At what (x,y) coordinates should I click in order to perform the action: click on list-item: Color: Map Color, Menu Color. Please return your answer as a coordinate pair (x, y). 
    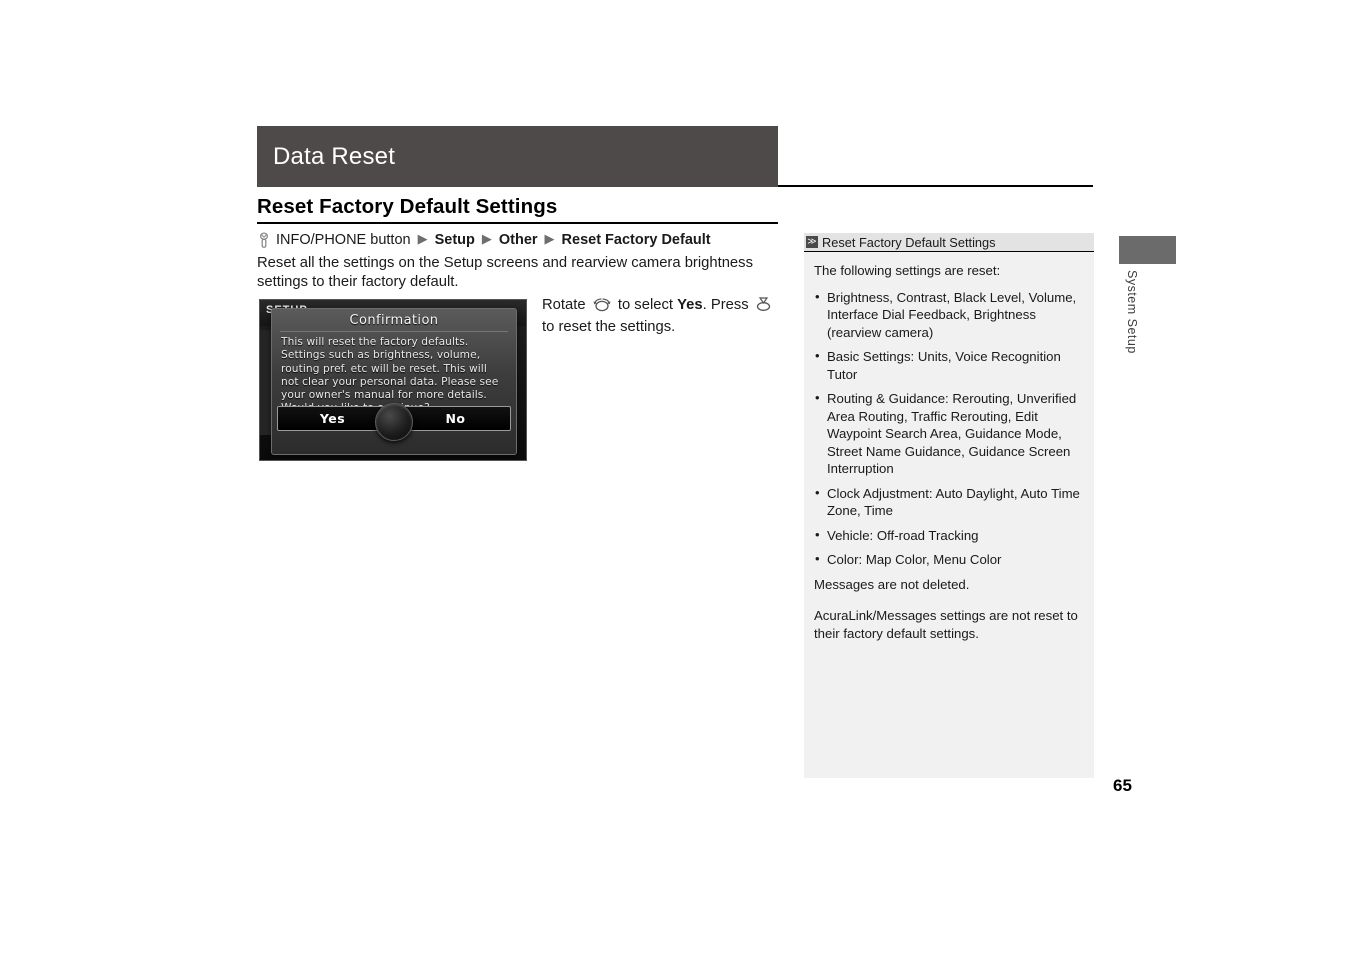
    Looking at the image, I should click on (948, 559).